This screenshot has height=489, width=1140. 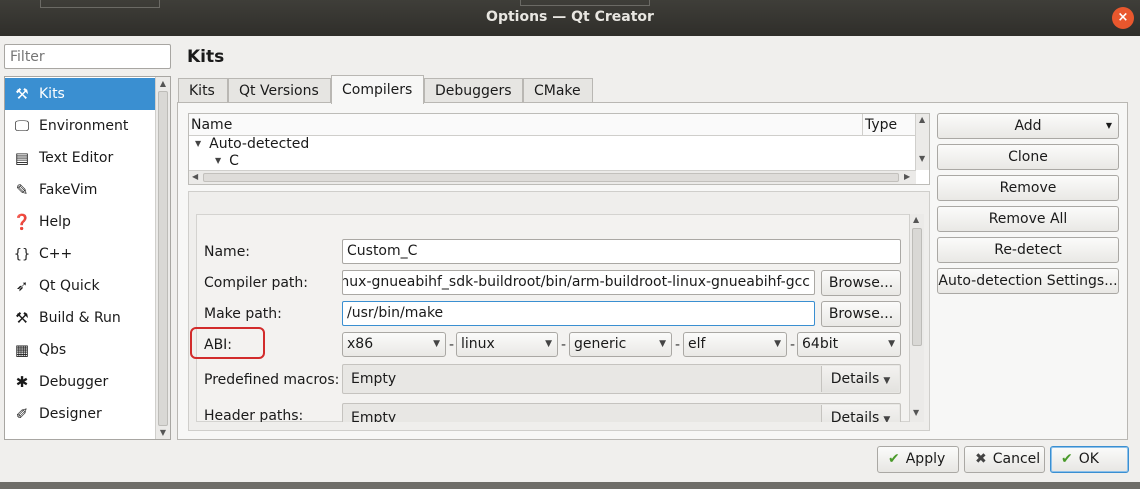 What do you see at coordinates (558, 90) in the screenshot?
I see `tab-cmake: CMake` at bounding box center [558, 90].